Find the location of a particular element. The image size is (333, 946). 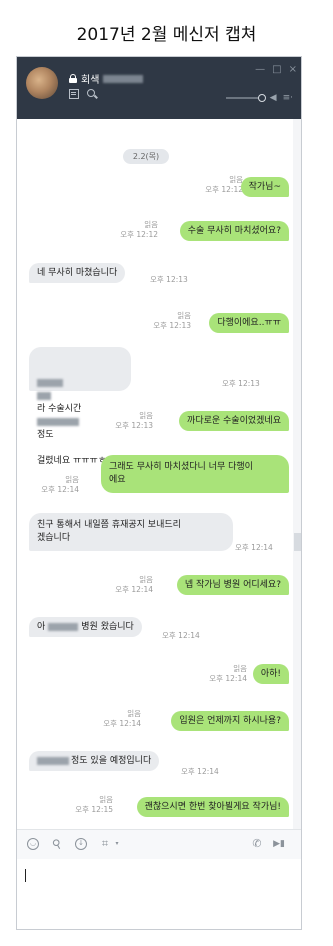

message-meta: 읽음 오후 12:15 is located at coordinates (94, 805).